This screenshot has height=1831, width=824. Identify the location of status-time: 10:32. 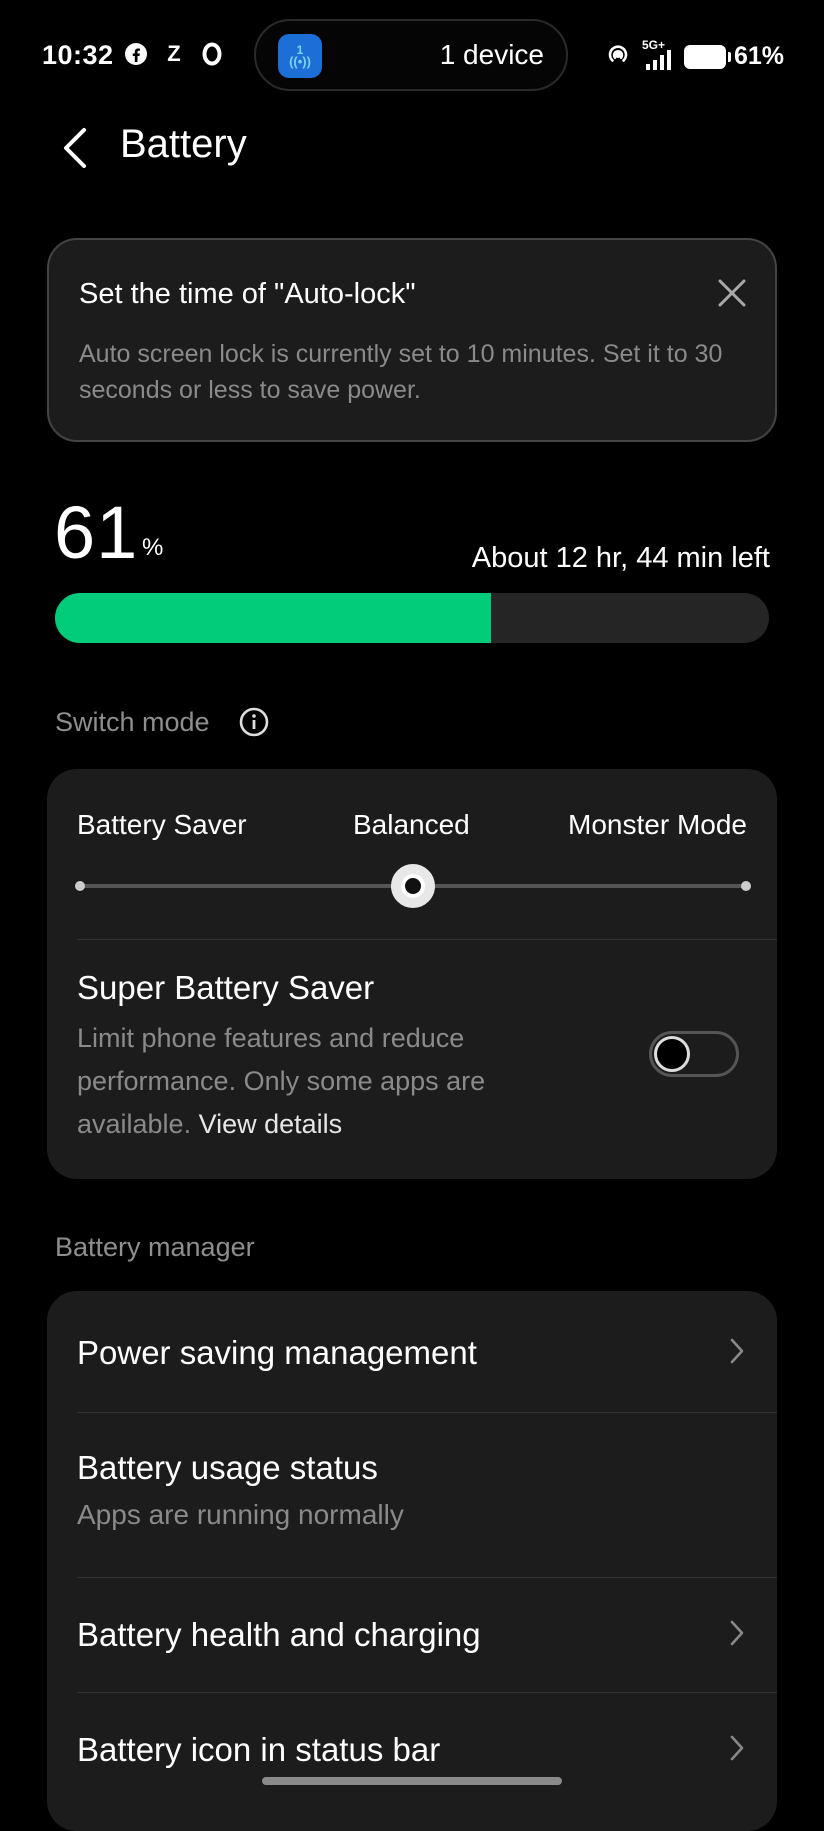
(78, 55).